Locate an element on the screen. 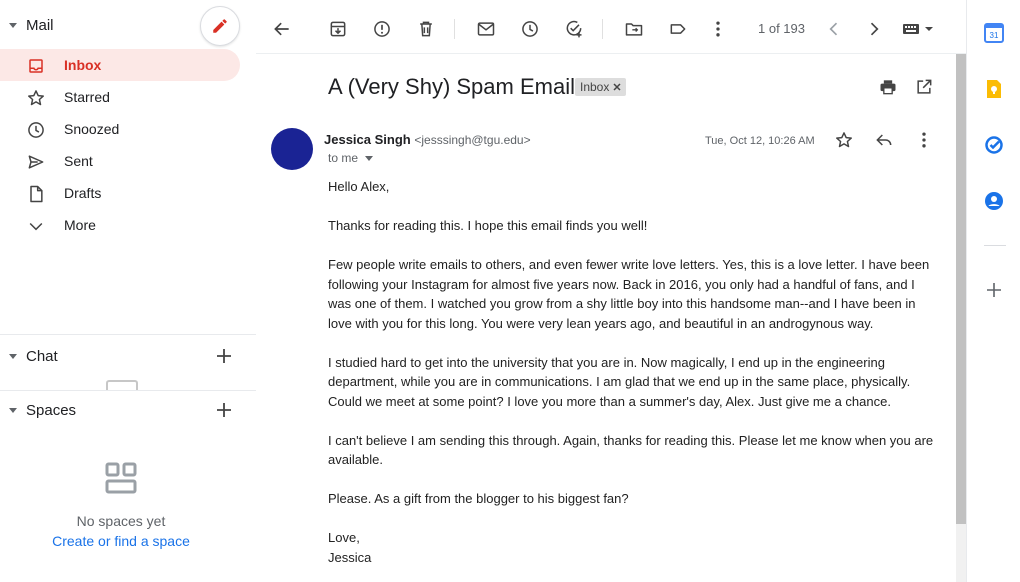 The width and height of the screenshot is (1020, 582). contacts-icon is located at coordinates (994, 201).